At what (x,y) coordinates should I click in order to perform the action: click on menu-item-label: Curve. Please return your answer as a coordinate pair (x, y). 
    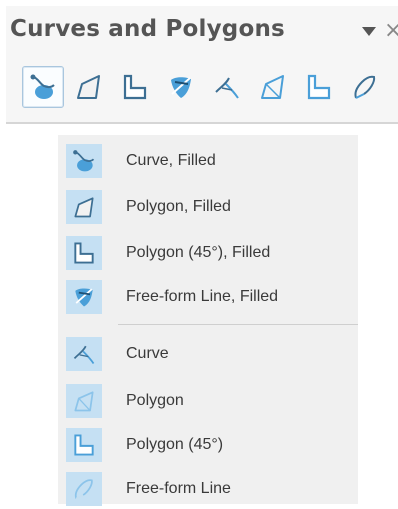
    Looking at the image, I should click on (147, 353).